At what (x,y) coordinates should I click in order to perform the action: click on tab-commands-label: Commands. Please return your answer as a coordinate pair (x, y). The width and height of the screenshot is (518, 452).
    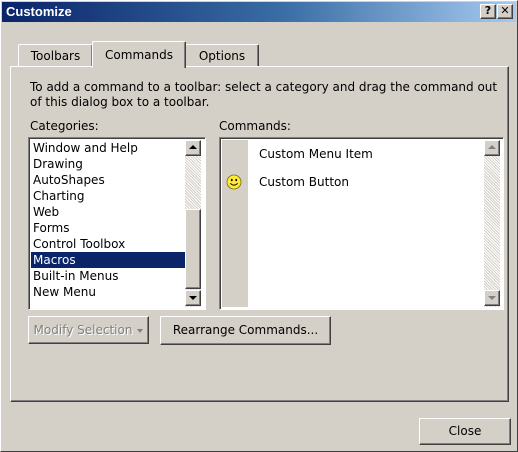
    Looking at the image, I should click on (139, 55).